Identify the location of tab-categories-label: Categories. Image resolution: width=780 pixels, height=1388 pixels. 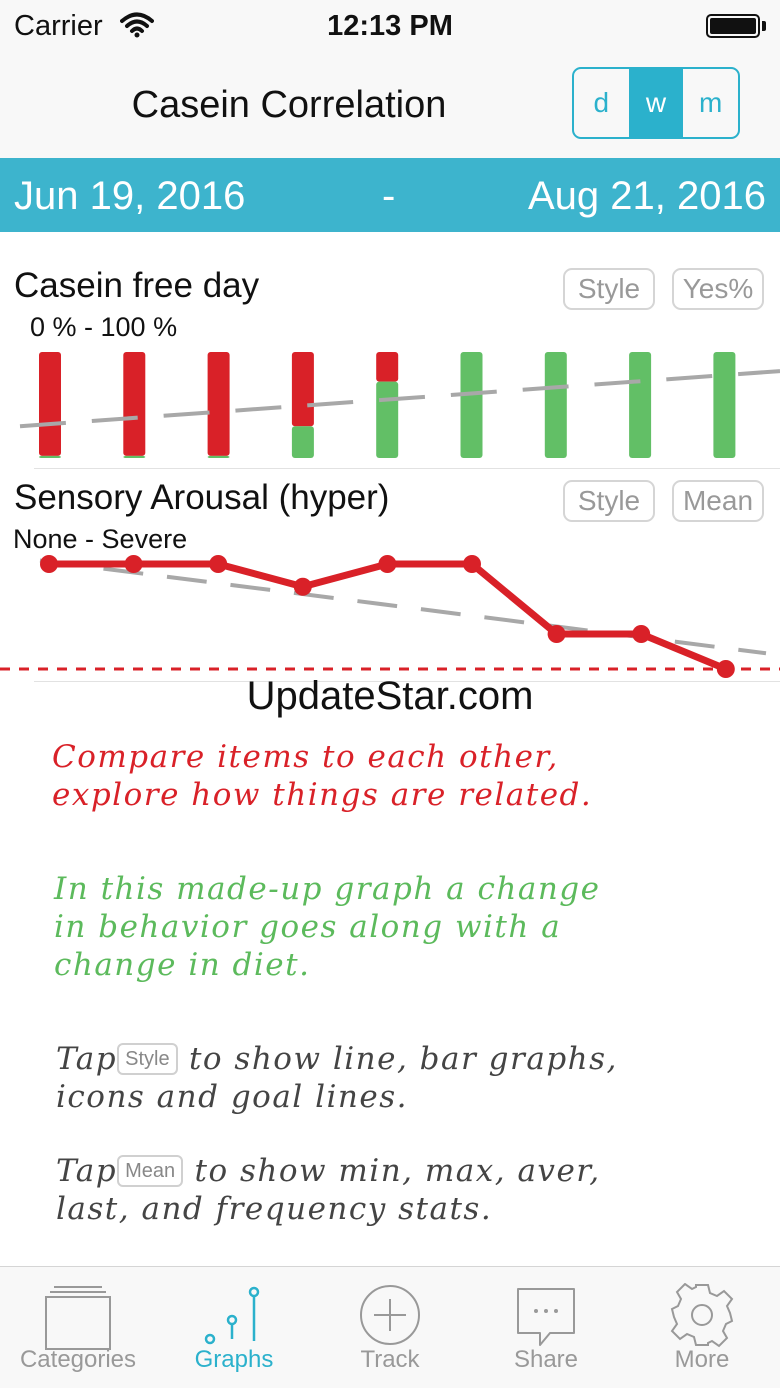
(78, 1359).